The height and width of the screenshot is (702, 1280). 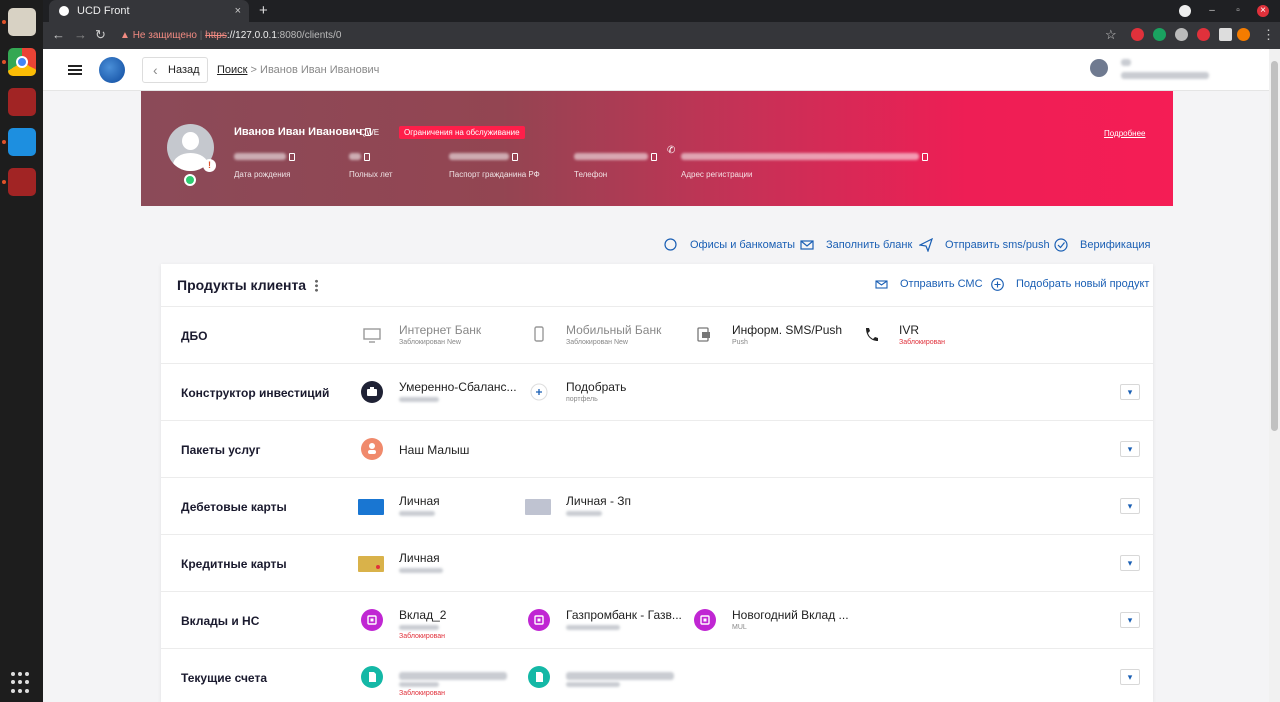 What do you see at coordinates (614, 330) in the screenshot?
I see `item-name: Мобильный Банк` at bounding box center [614, 330].